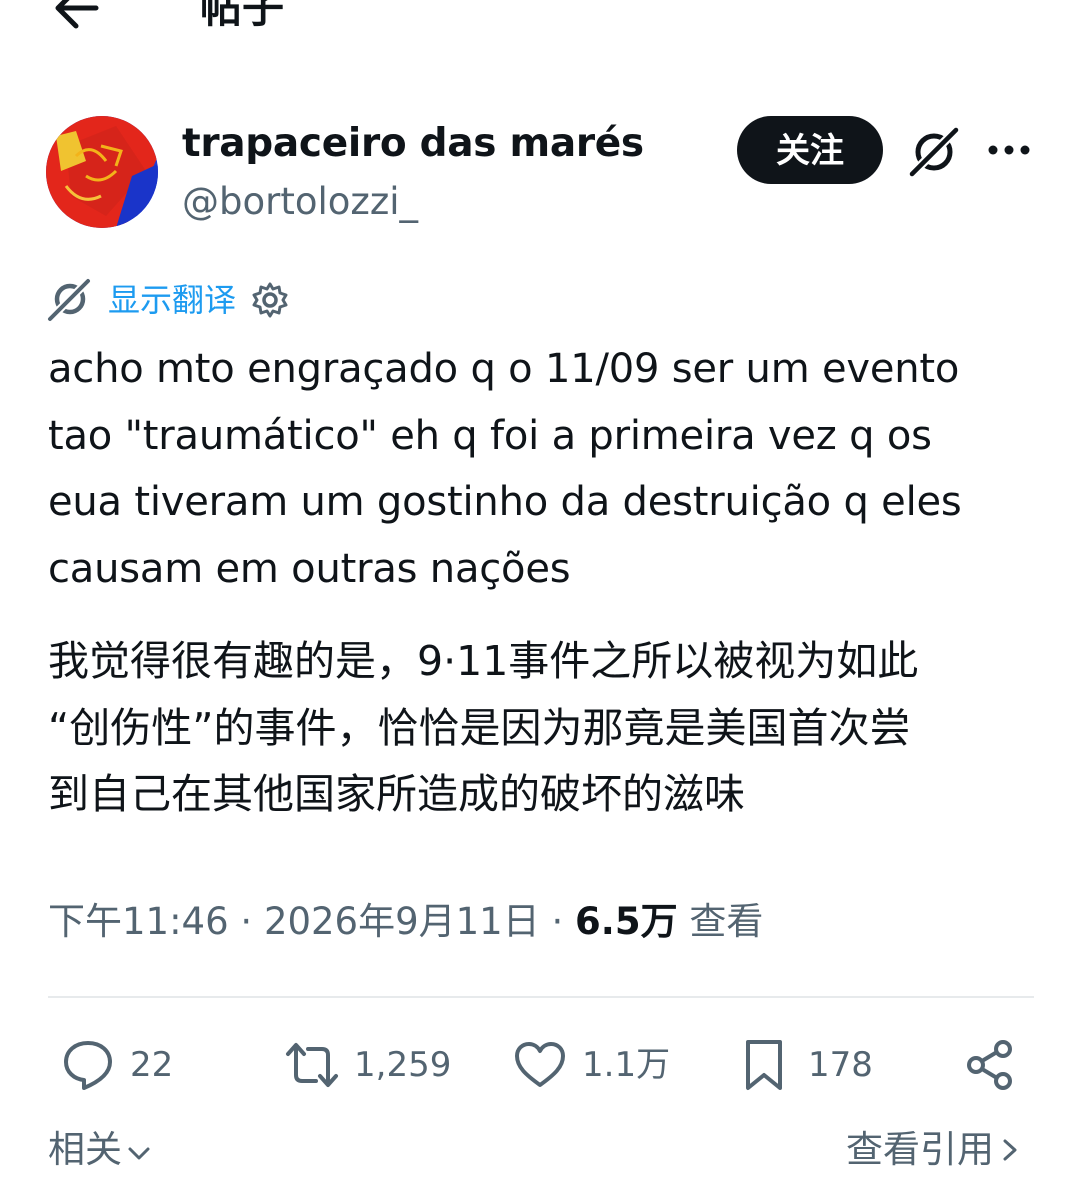 The height and width of the screenshot is (1204, 1080). I want to click on avatar-image, so click(102, 172).